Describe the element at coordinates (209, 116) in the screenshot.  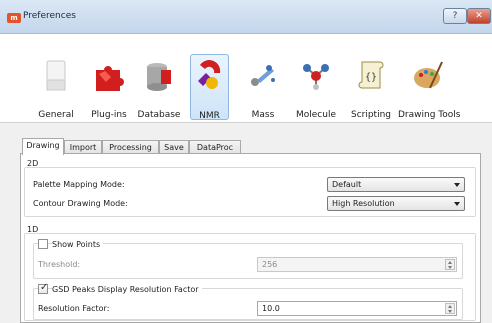
I see `category-label: NMR` at that location.